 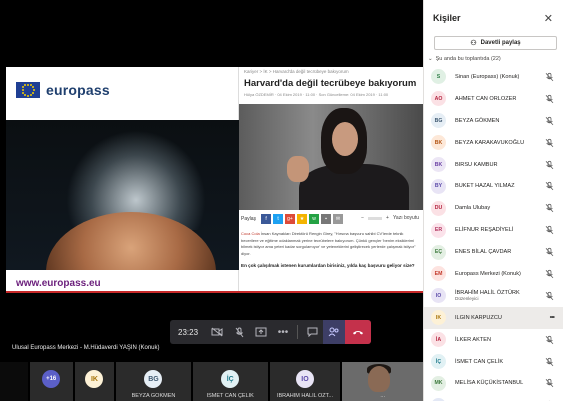 I want to click on participant-list-item: BG BEYZA GÖKMEN, so click(x=493, y=121).